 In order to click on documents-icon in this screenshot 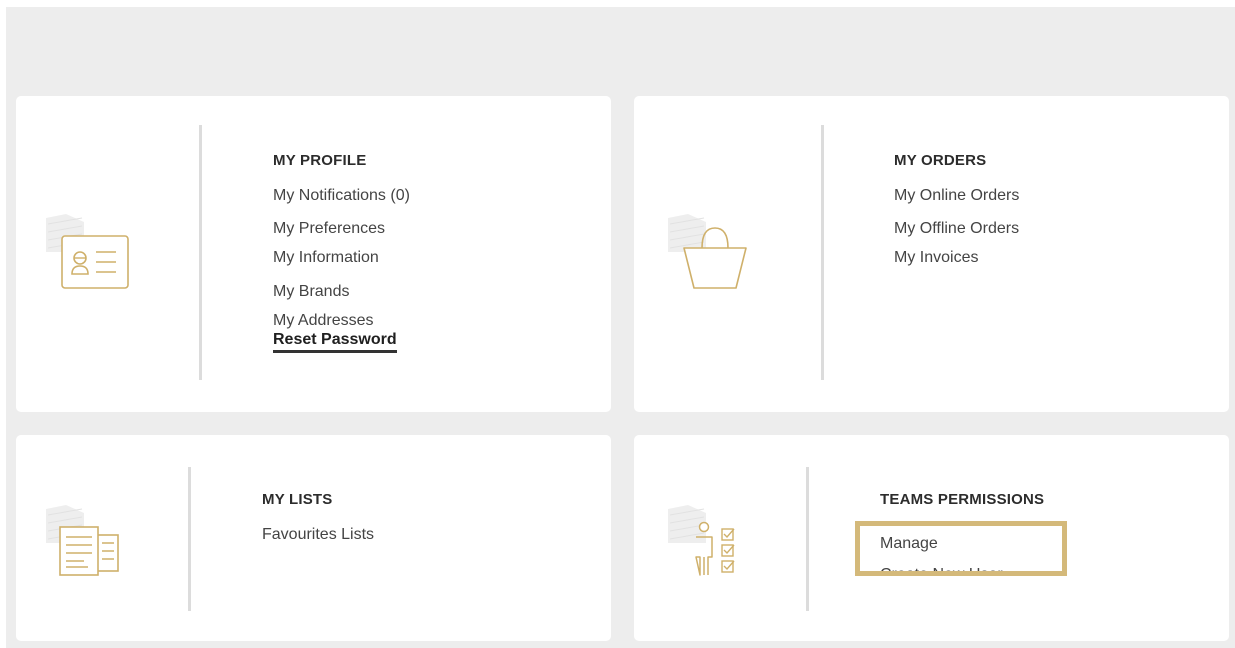, I will do `click(82, 540)`.